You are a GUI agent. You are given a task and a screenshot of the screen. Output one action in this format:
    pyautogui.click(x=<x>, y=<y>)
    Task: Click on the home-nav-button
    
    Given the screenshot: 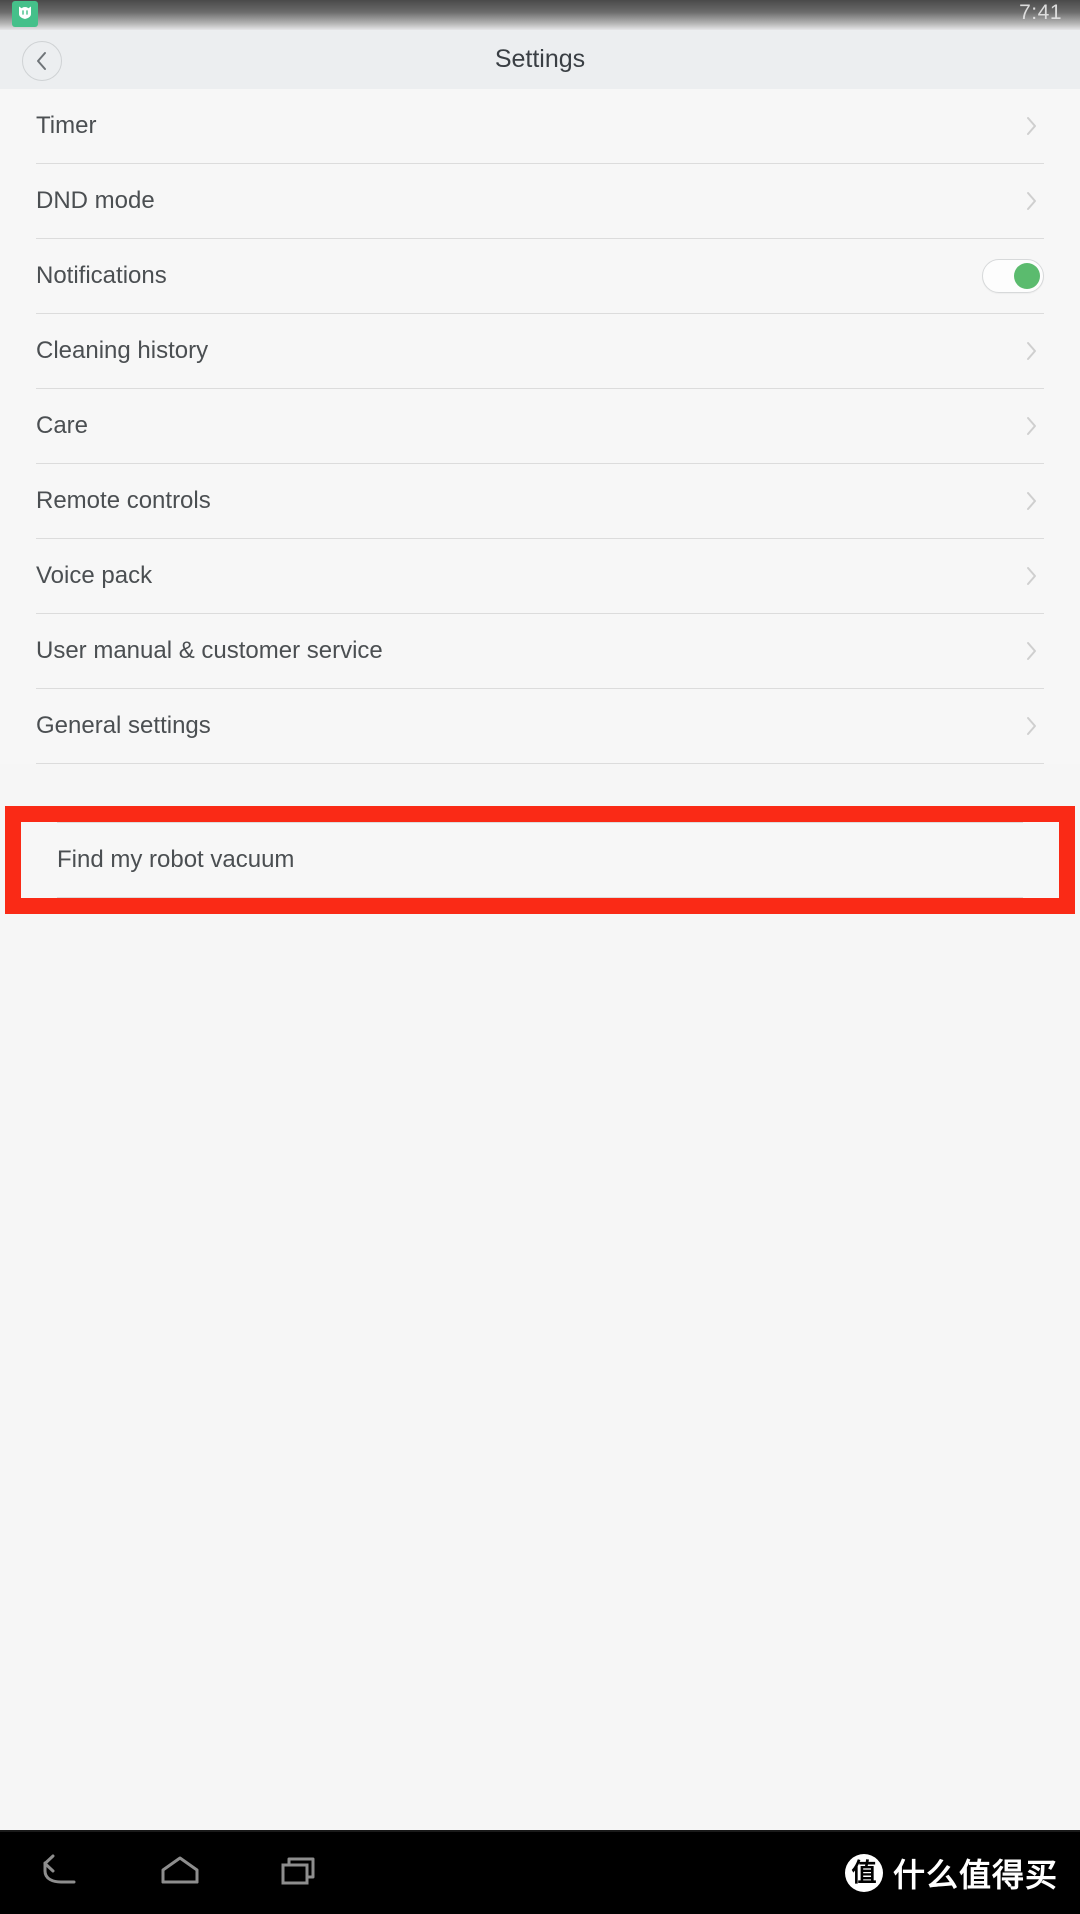 What is the action you would take?
    pyautogui.click(x=180, y=1872)
    